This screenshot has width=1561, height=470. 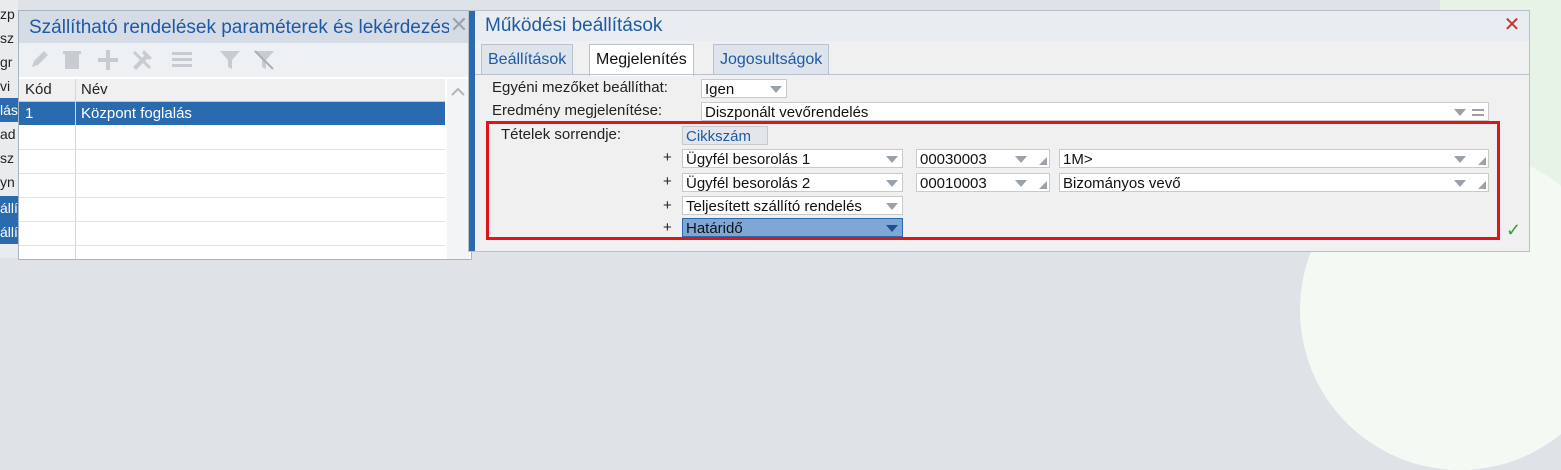 What do you see at coordinates (136, 113) in the screenshot?
I see `cell-nev: Központ foglalás` at bounding box center [136, 113].